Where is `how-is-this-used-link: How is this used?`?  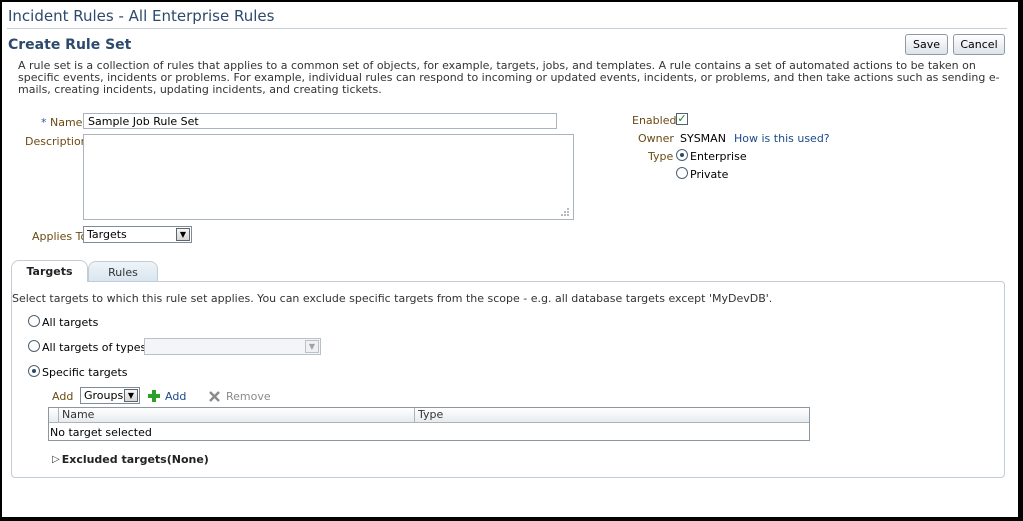 how-is-this-used-link: How is this used? is located at coordinates (782, 138).